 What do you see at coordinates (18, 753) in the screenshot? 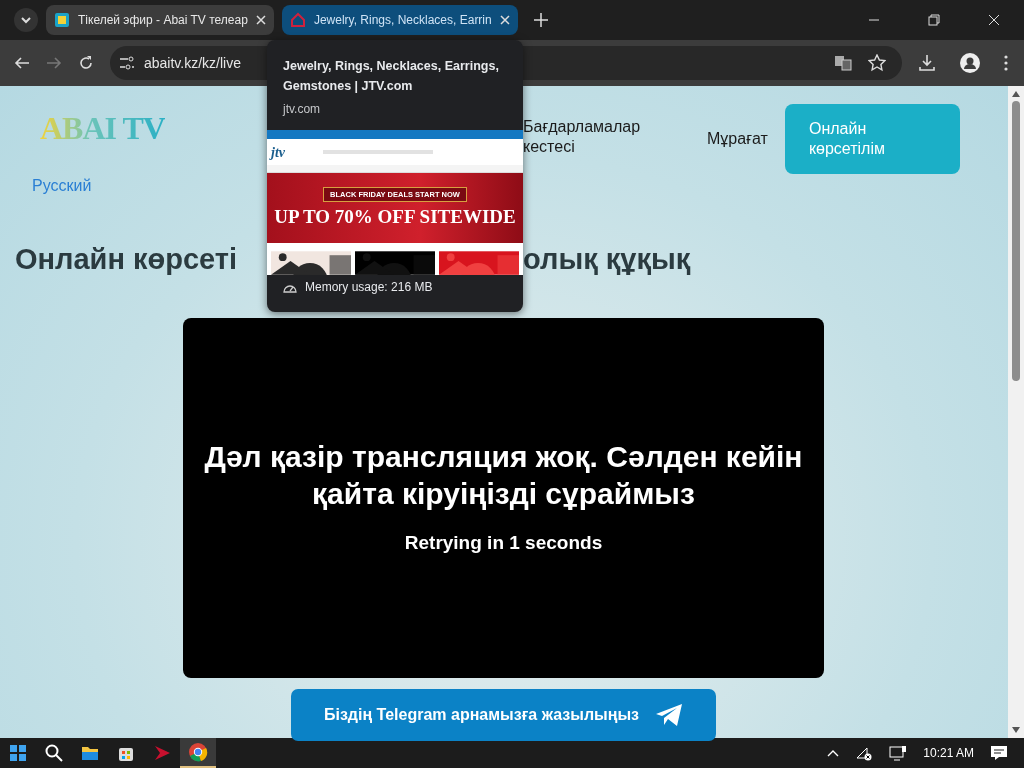
I see `start-icon` at bounding box center [18, 753].